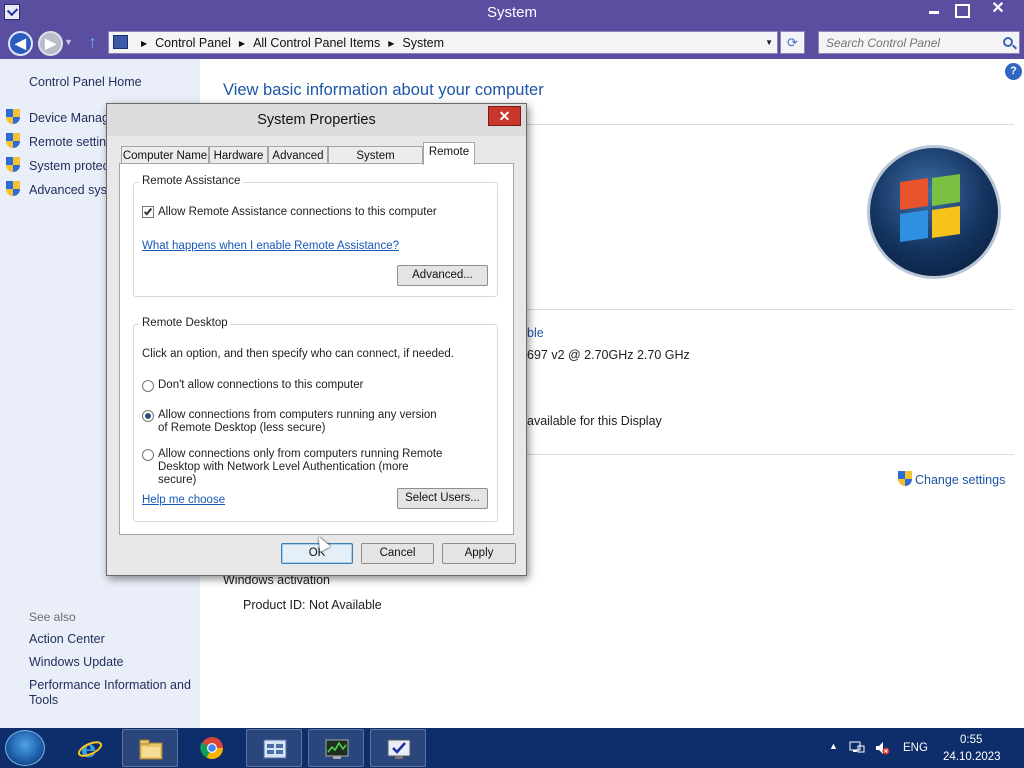 Image resolution: width=1024 pixels, height=768 pixels. I want to click on radio-allow-any-version, so click(148, 416).